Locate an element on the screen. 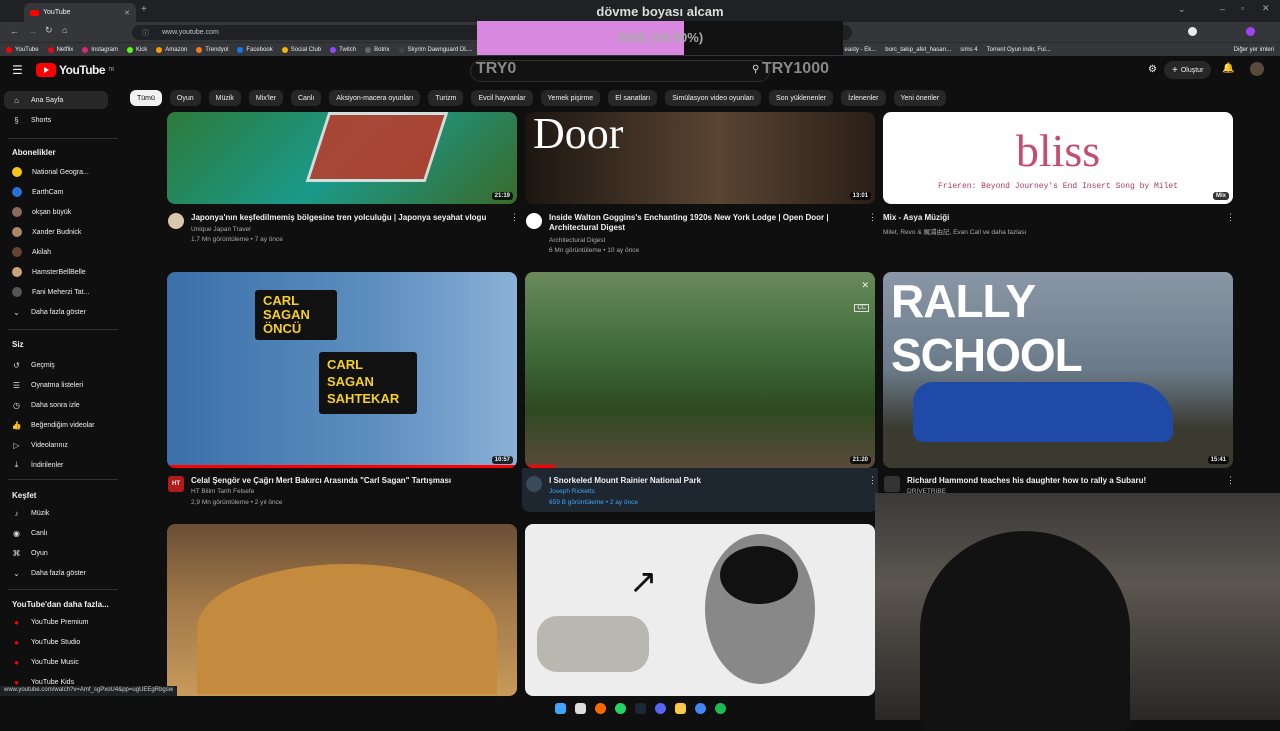 The height and width of the screenshot is (731, 1280). explore-header: Keşfet is located at coordinates (24, 495).